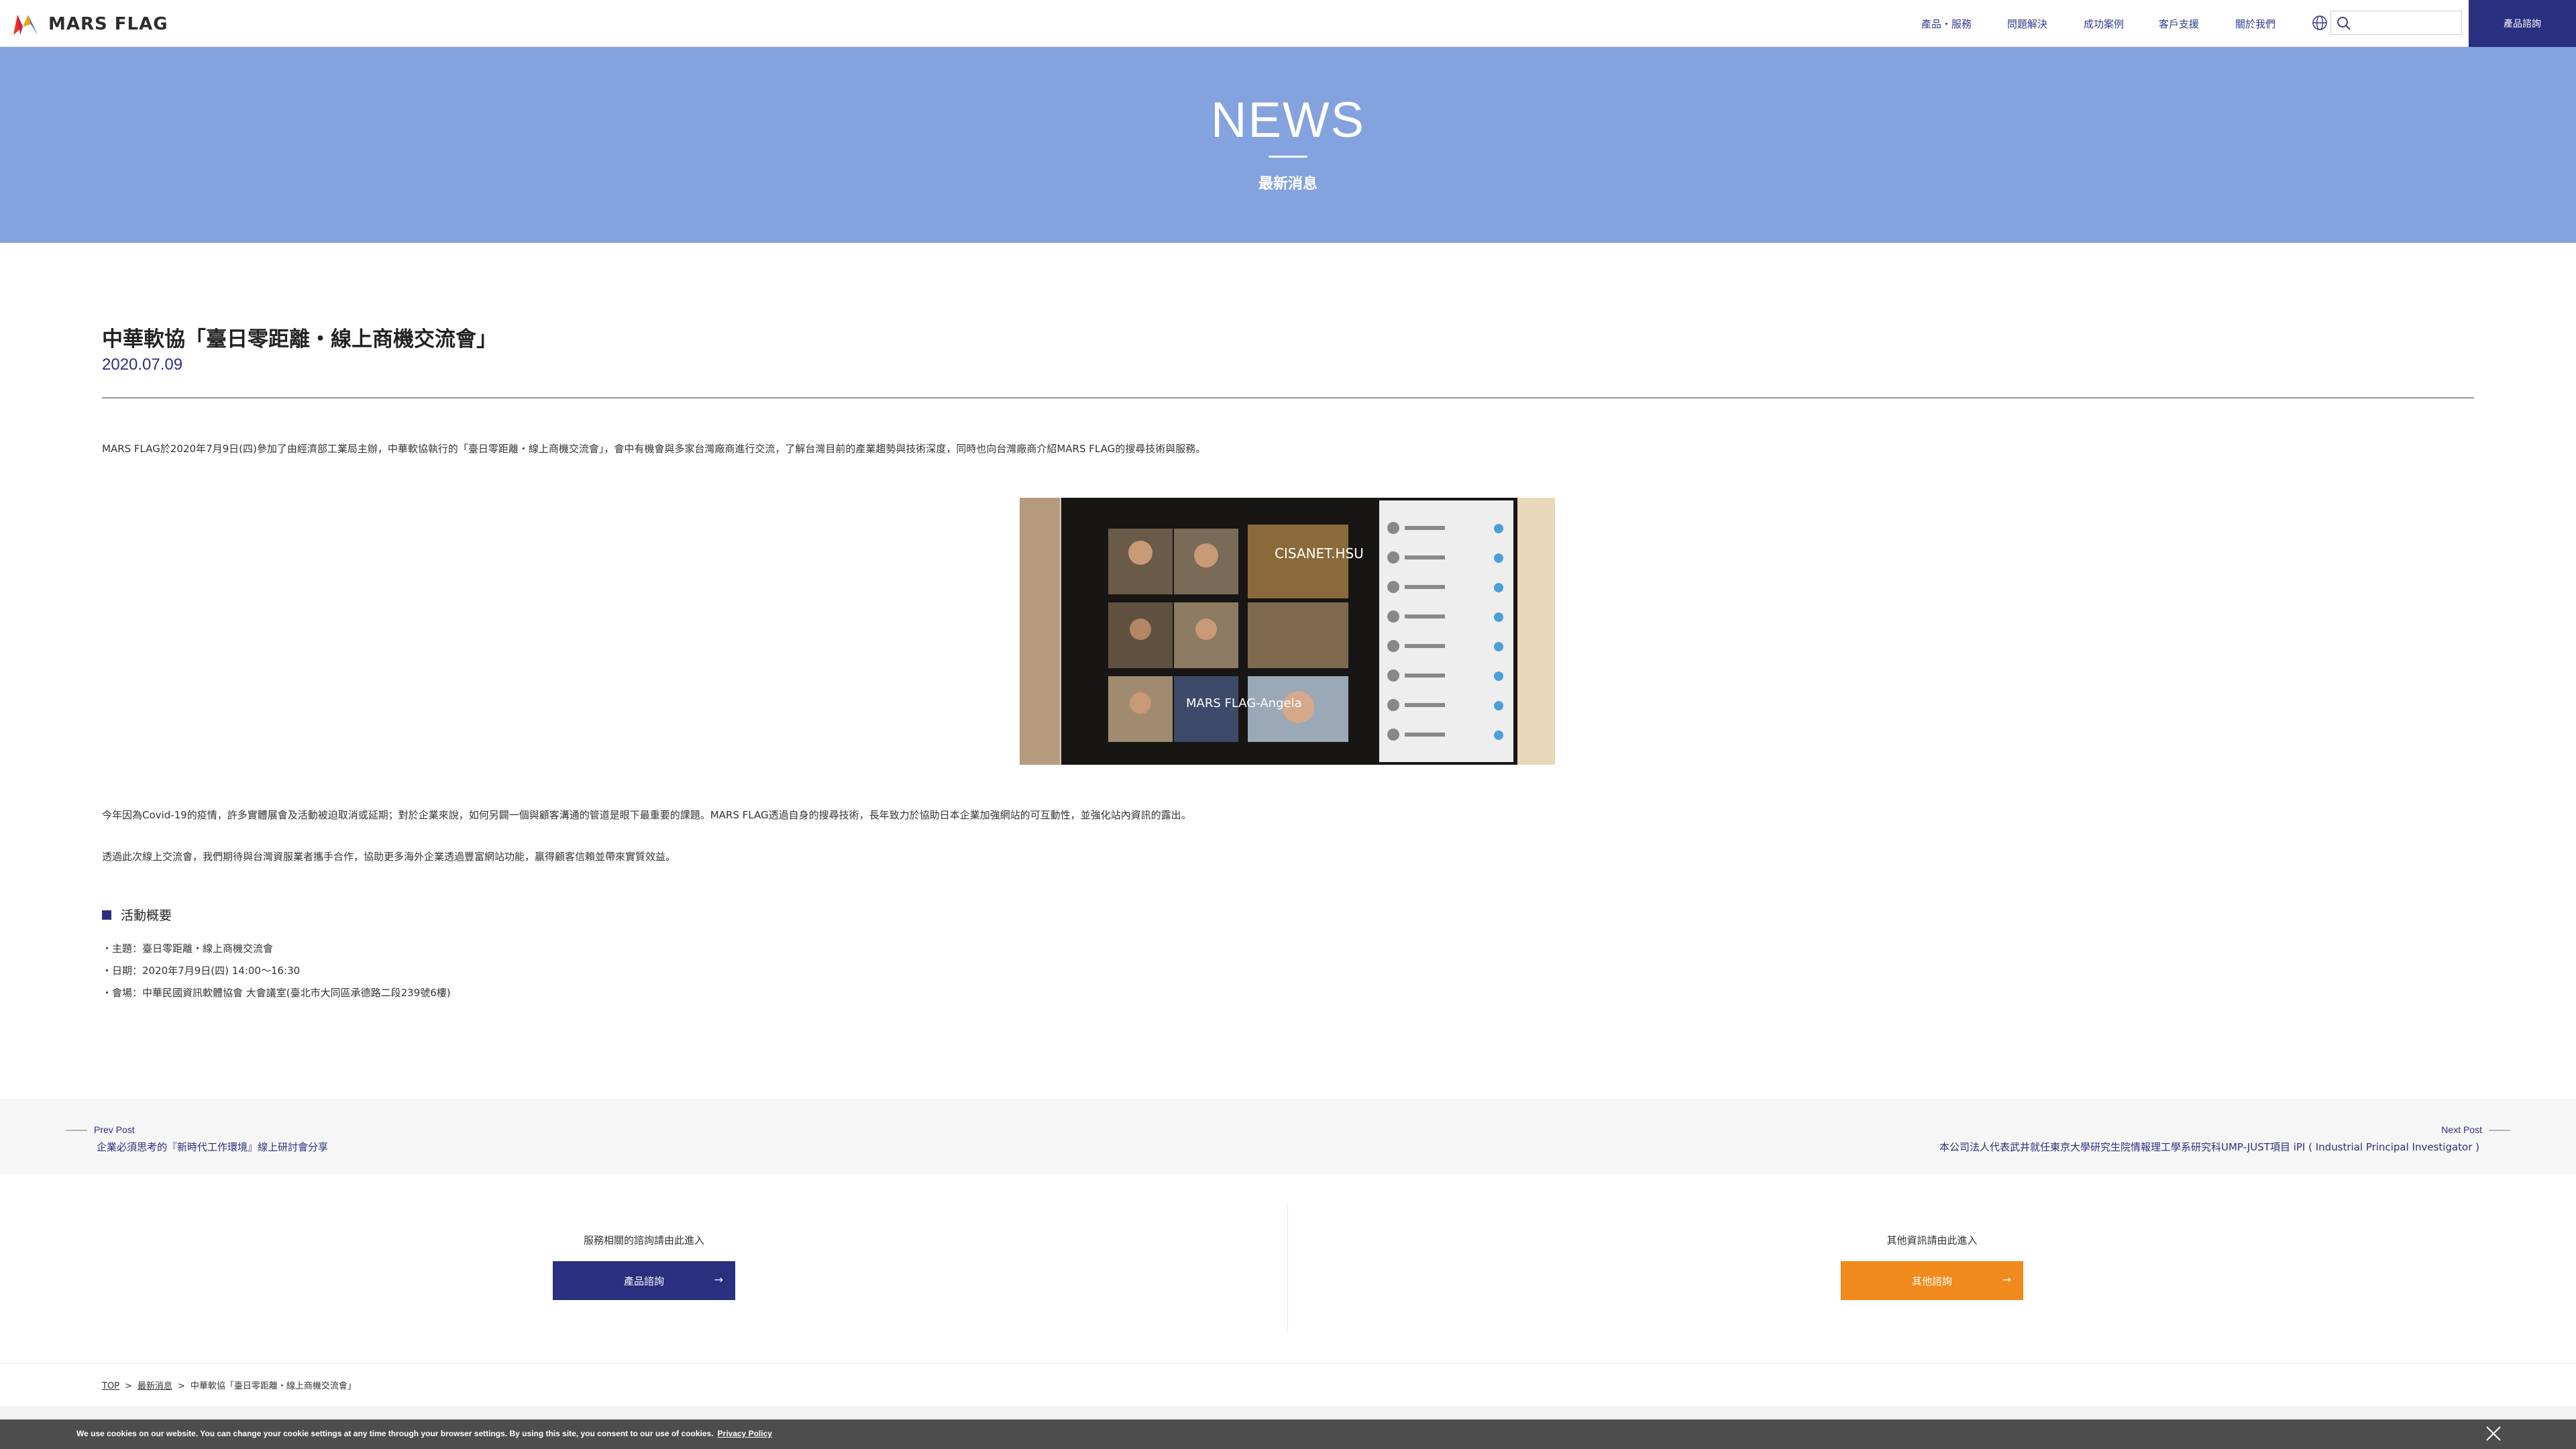 This screenshot has height=1449, width=2576. What do you see at coordinates (108, 24) in the screenshot?
I see `brand-name: MARS FLAG` at bounding box center [108, 24].